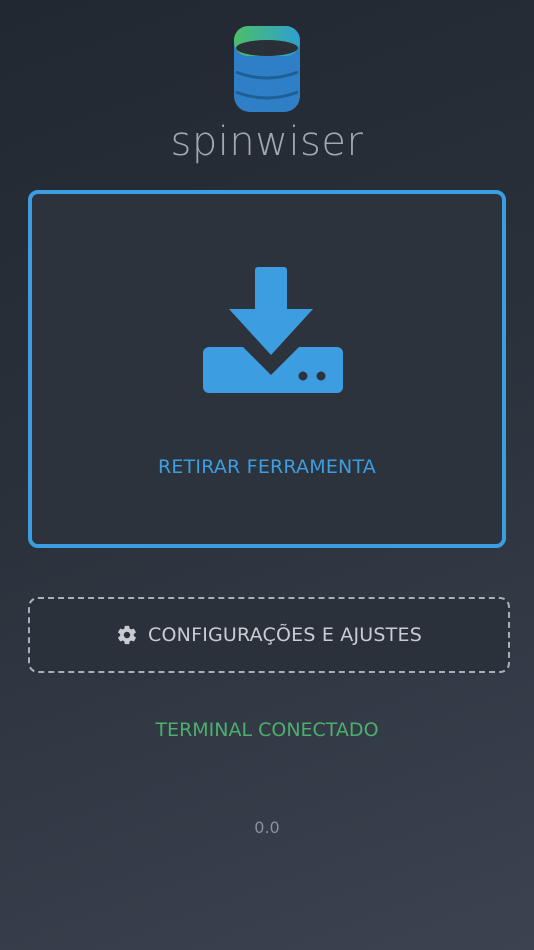 The height and width of the screenshot is (950, 534). Describe the element at coordinates (267, 730) in the screenshot. I see `connection-status: TERMINAL CONECTADO` at that location.